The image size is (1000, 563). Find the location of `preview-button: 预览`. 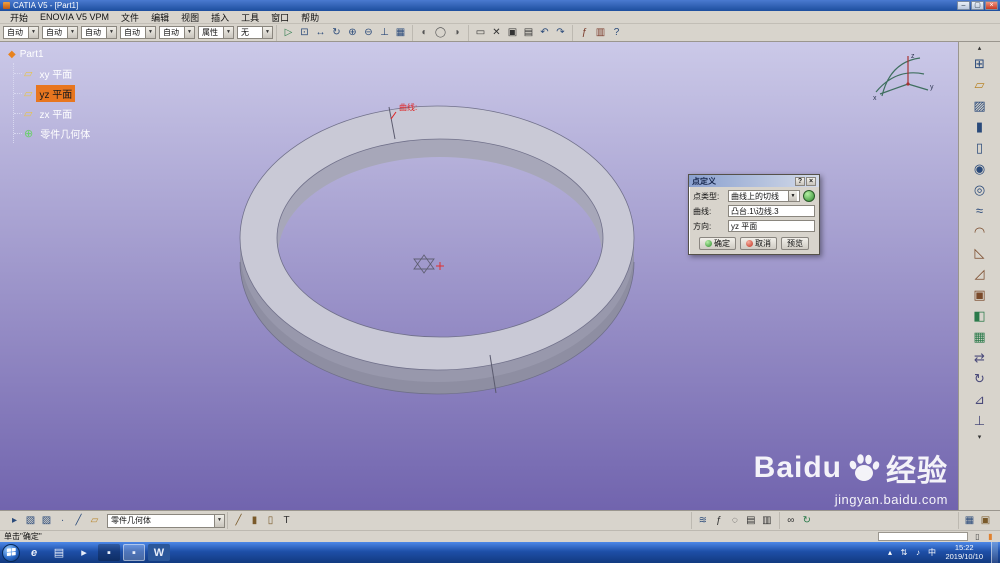

preview-button: 预览 is located at coordinates (795, 243).